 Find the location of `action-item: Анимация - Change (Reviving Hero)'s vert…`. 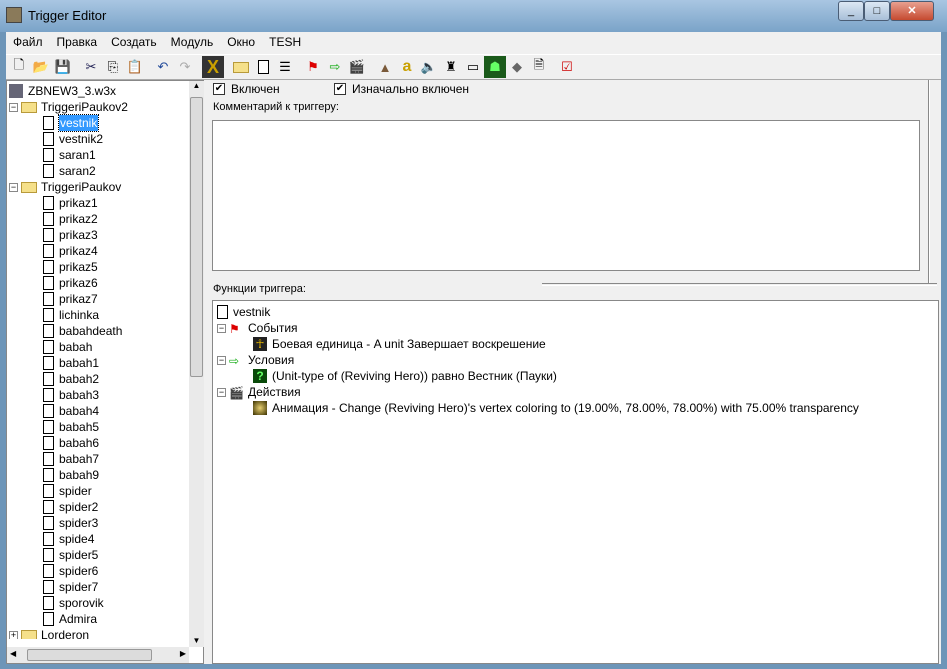

action-item: Анимация - Change (Reviving Hero)'s vert… is located at coordinates (575, 408).